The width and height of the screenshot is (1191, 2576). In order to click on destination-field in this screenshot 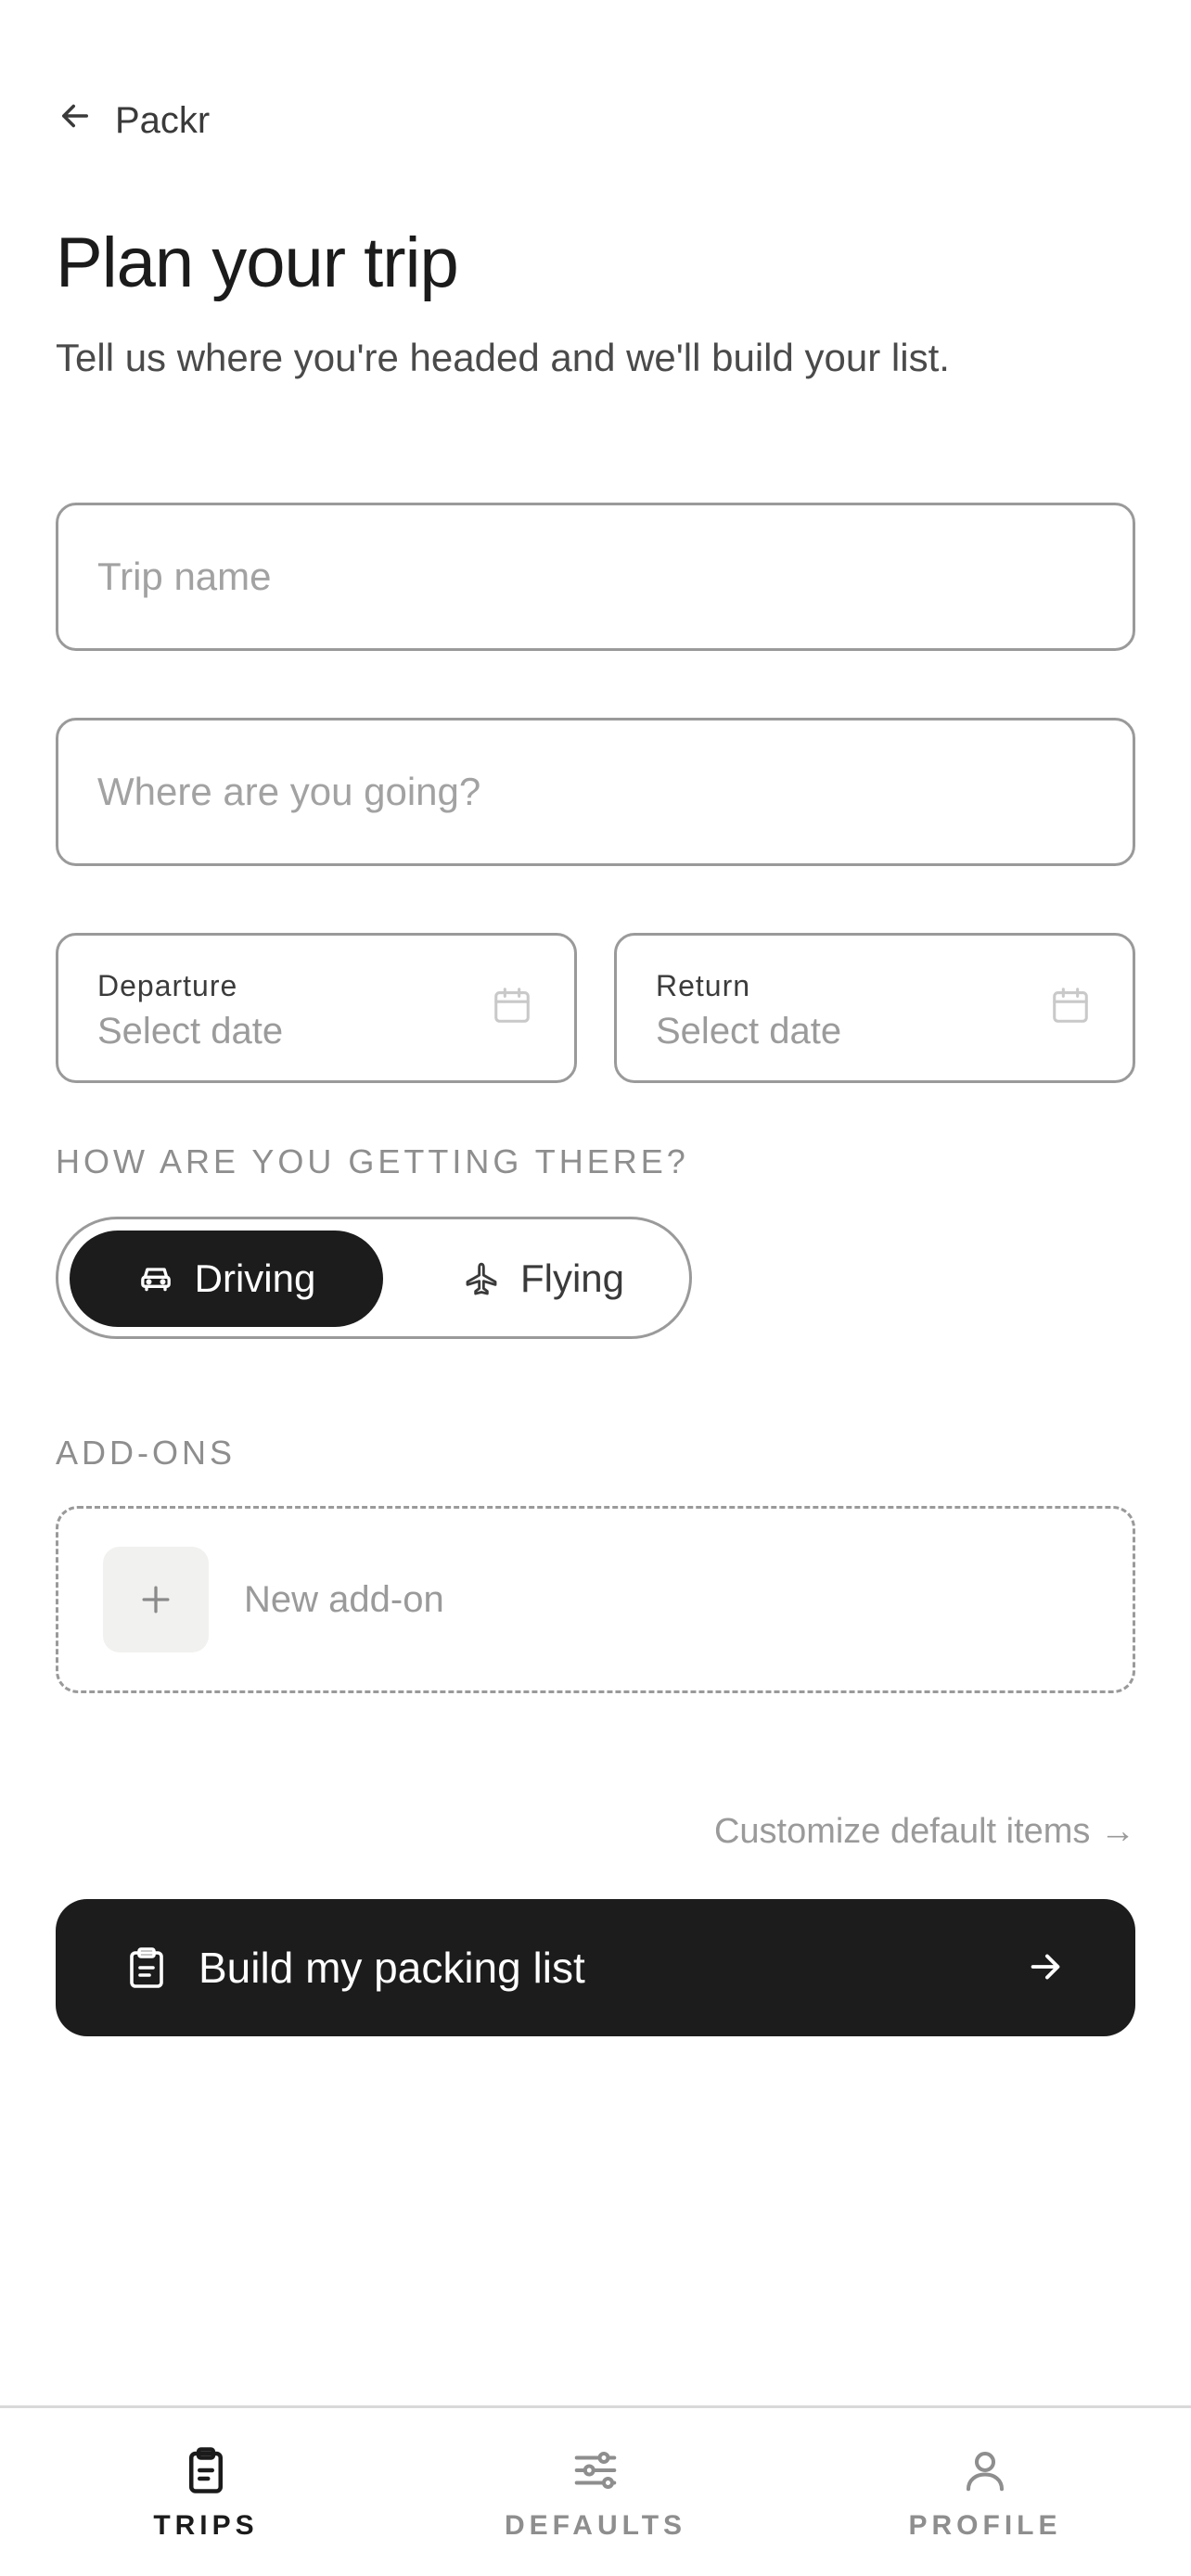, I will do `click(595, 792)`.